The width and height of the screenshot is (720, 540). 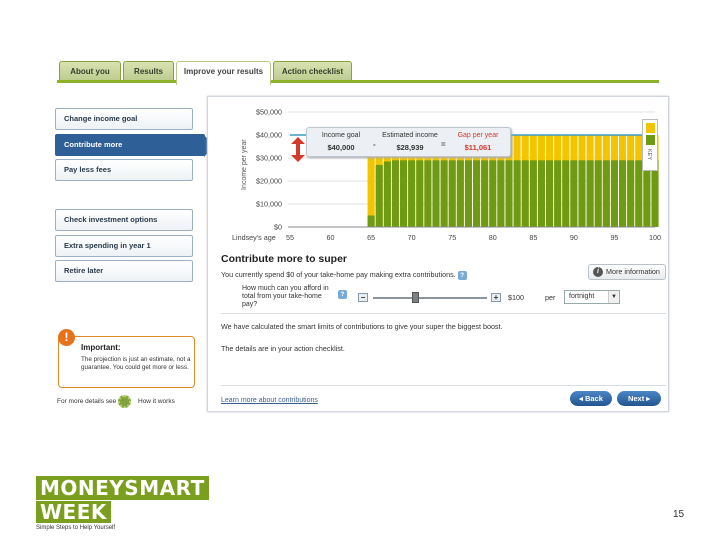 What do you see at coordinates (269, 158) in the screenshot?
I see `y-tick-label: $30,000` at bounding box center [269, 158].